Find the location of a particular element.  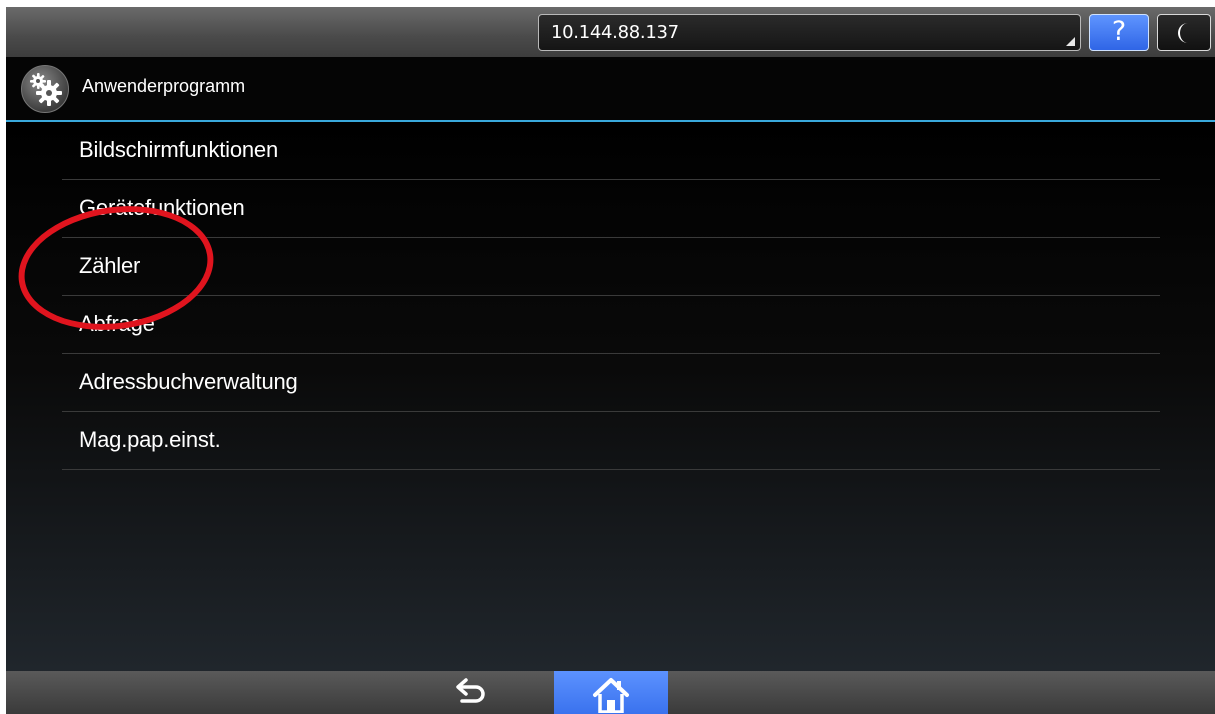

title-bar: Anwenderprogramm is located at coordinates (610, 88).